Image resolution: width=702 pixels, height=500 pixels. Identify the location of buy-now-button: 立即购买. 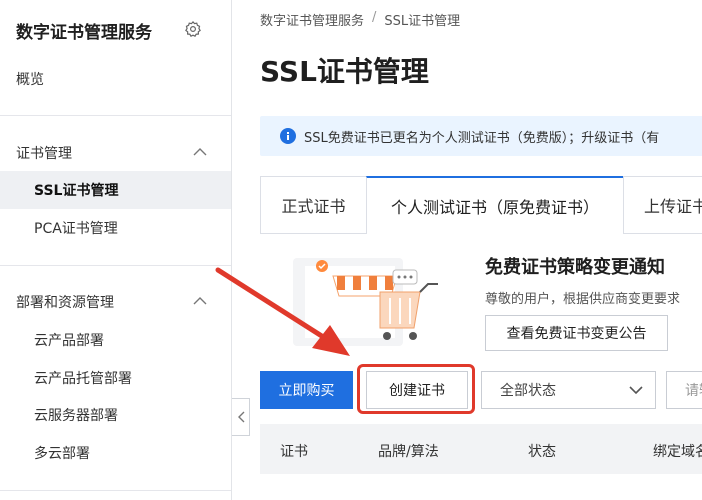
(306, 390).